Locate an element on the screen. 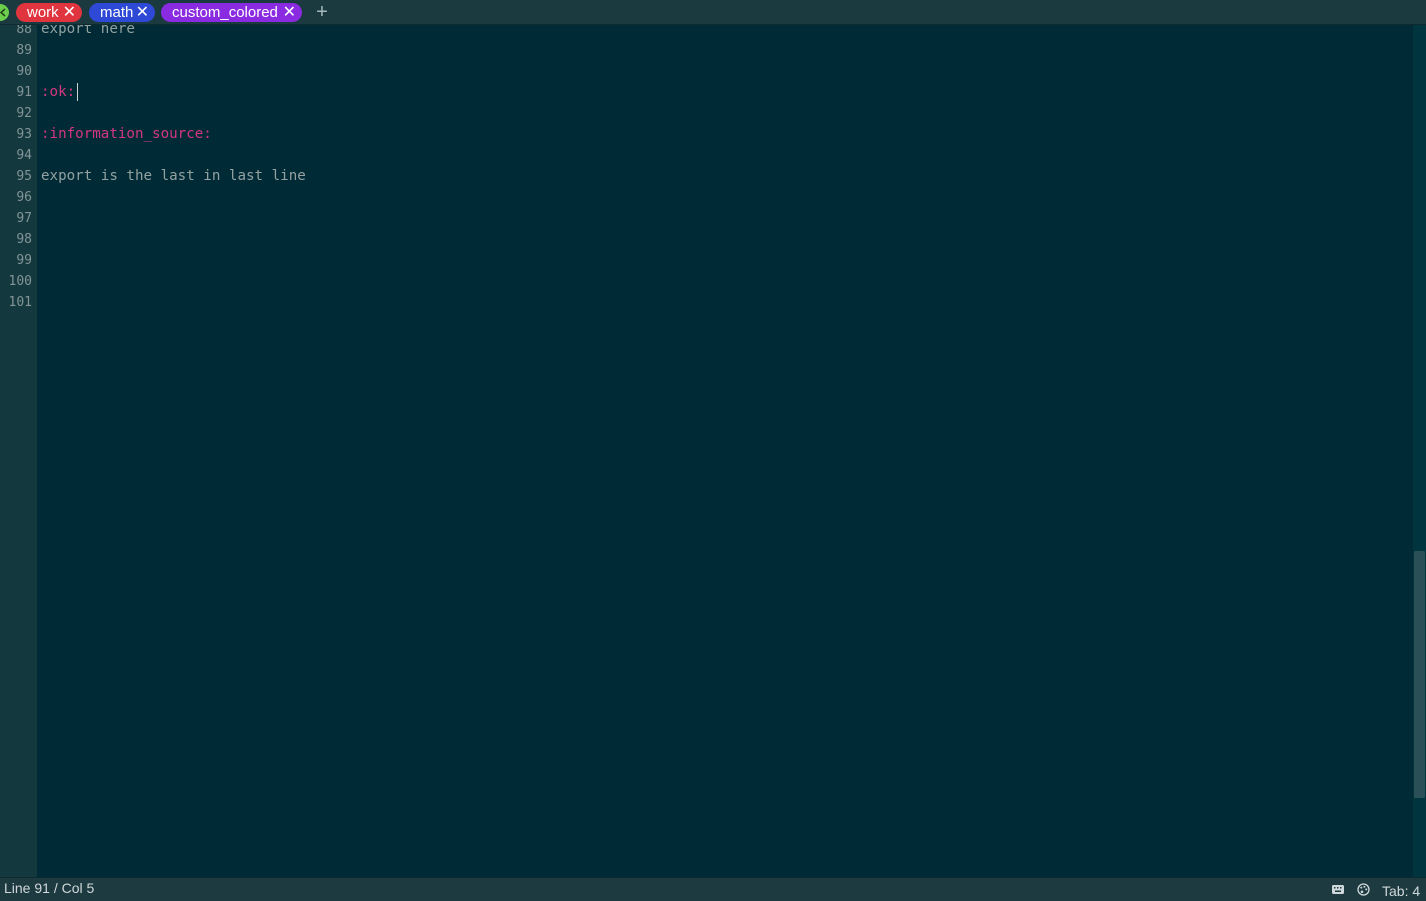  code-line-emoji: :ok: is located at coordinates (58, 92).